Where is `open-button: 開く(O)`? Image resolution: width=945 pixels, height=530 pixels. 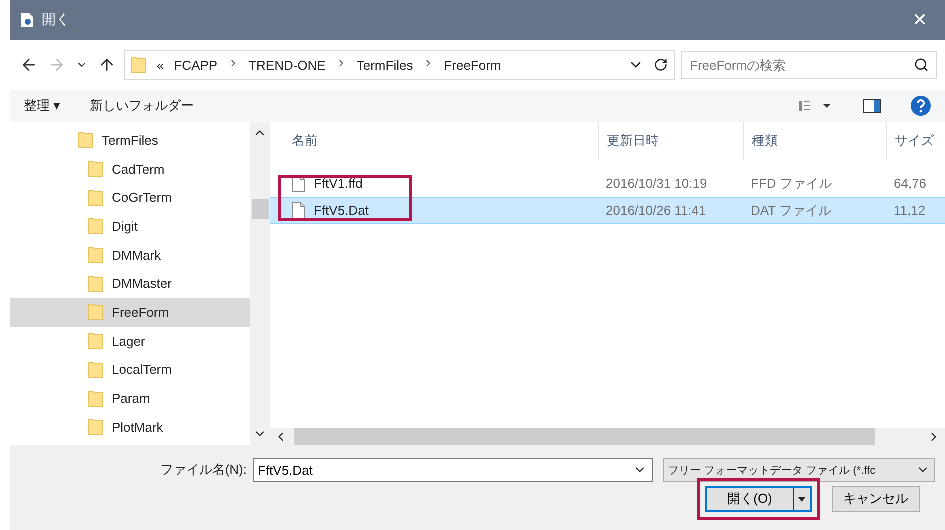
open-button: 開く(O) is located at coordinates (758, 499).